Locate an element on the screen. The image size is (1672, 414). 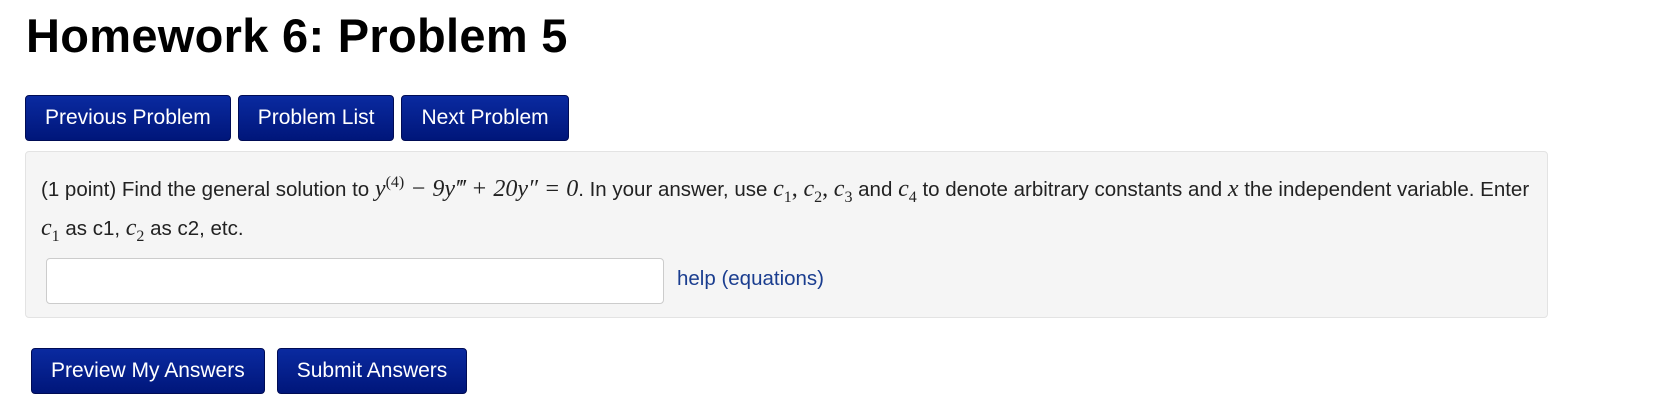
page-title: Homework 6: Problem 5 is located at coordinates (297, 35).